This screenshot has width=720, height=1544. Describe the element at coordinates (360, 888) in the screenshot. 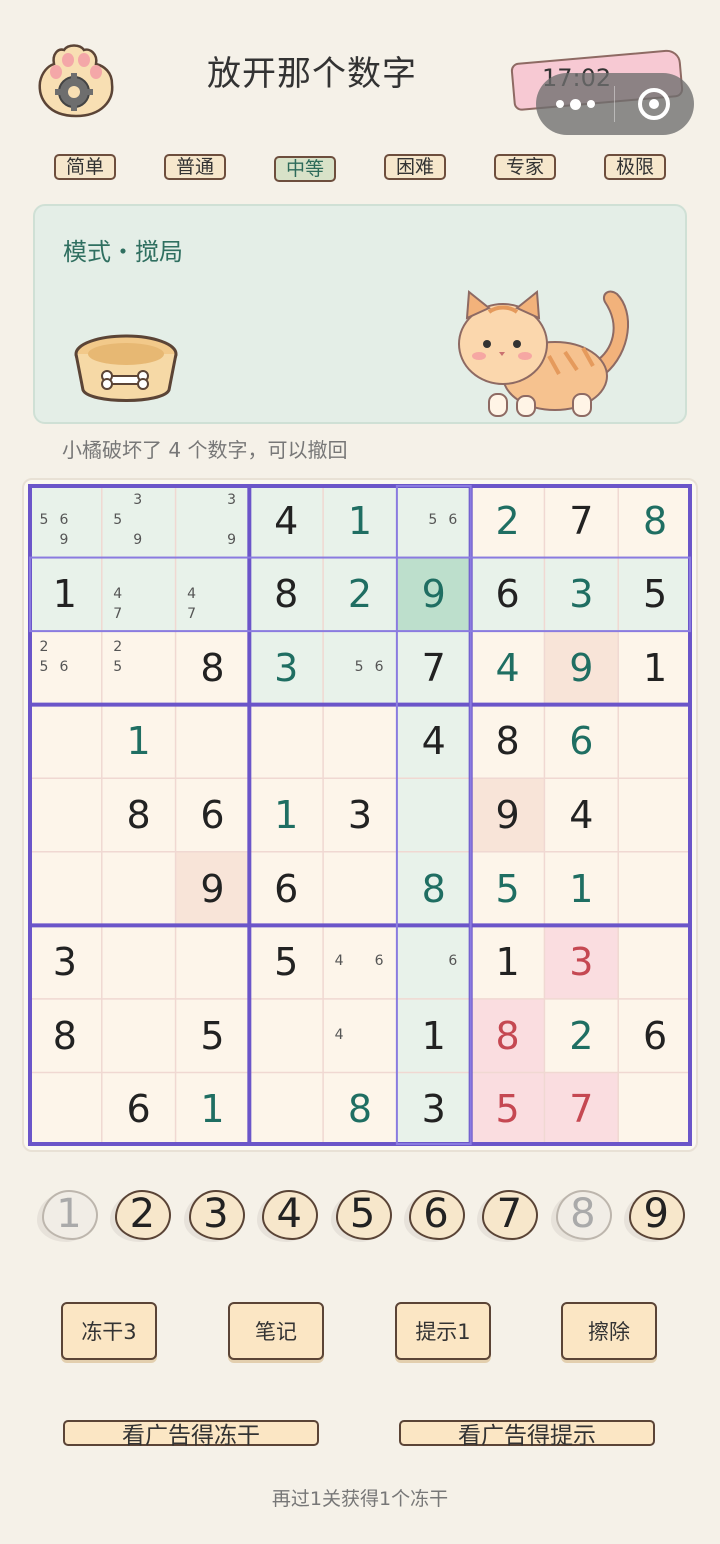

I see `sudoku-cell-r6c5` at that location.